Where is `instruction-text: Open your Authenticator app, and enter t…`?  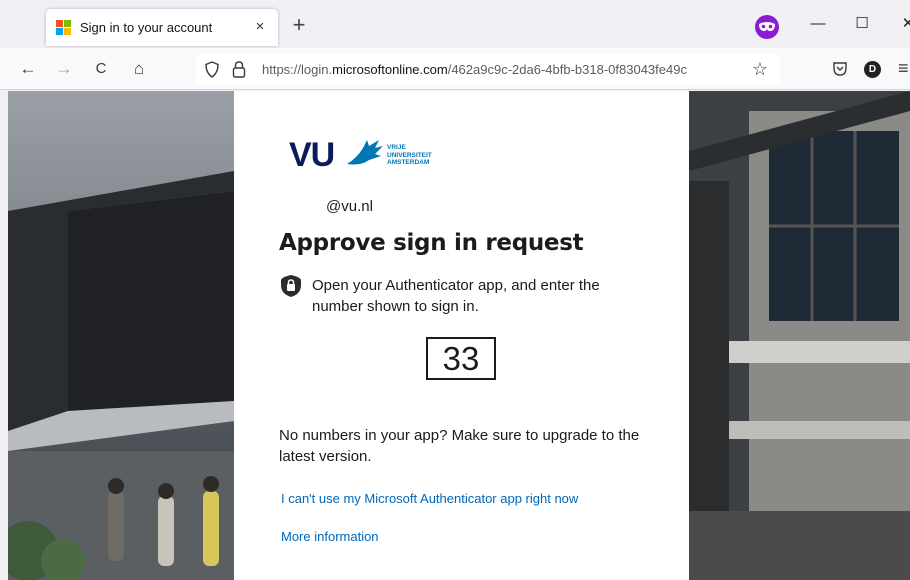
instruction-text: Open your Authenticator app, and enter t… is located at coordinates (456, 296).